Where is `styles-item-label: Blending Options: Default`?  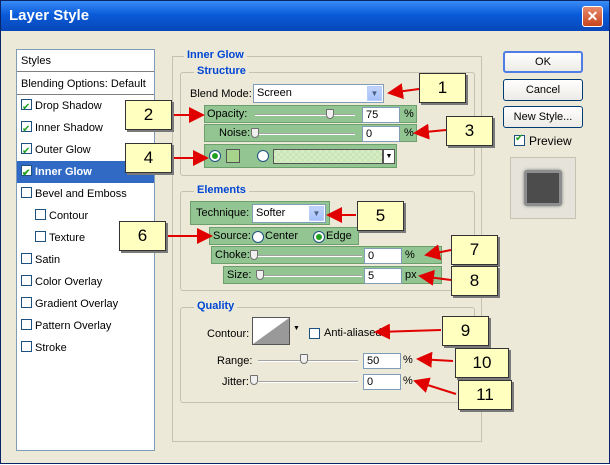 styles-item-label: Blending Options: Default is located at coordinates (83, 84).